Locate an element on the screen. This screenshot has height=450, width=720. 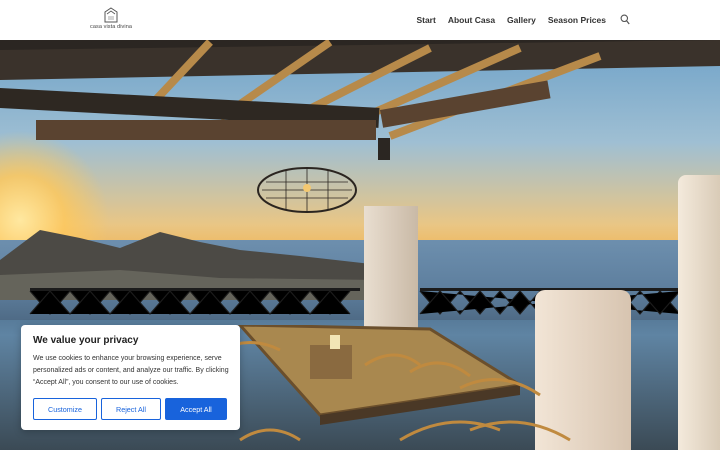
wicker-lamp is located at coordinates (307, 190).